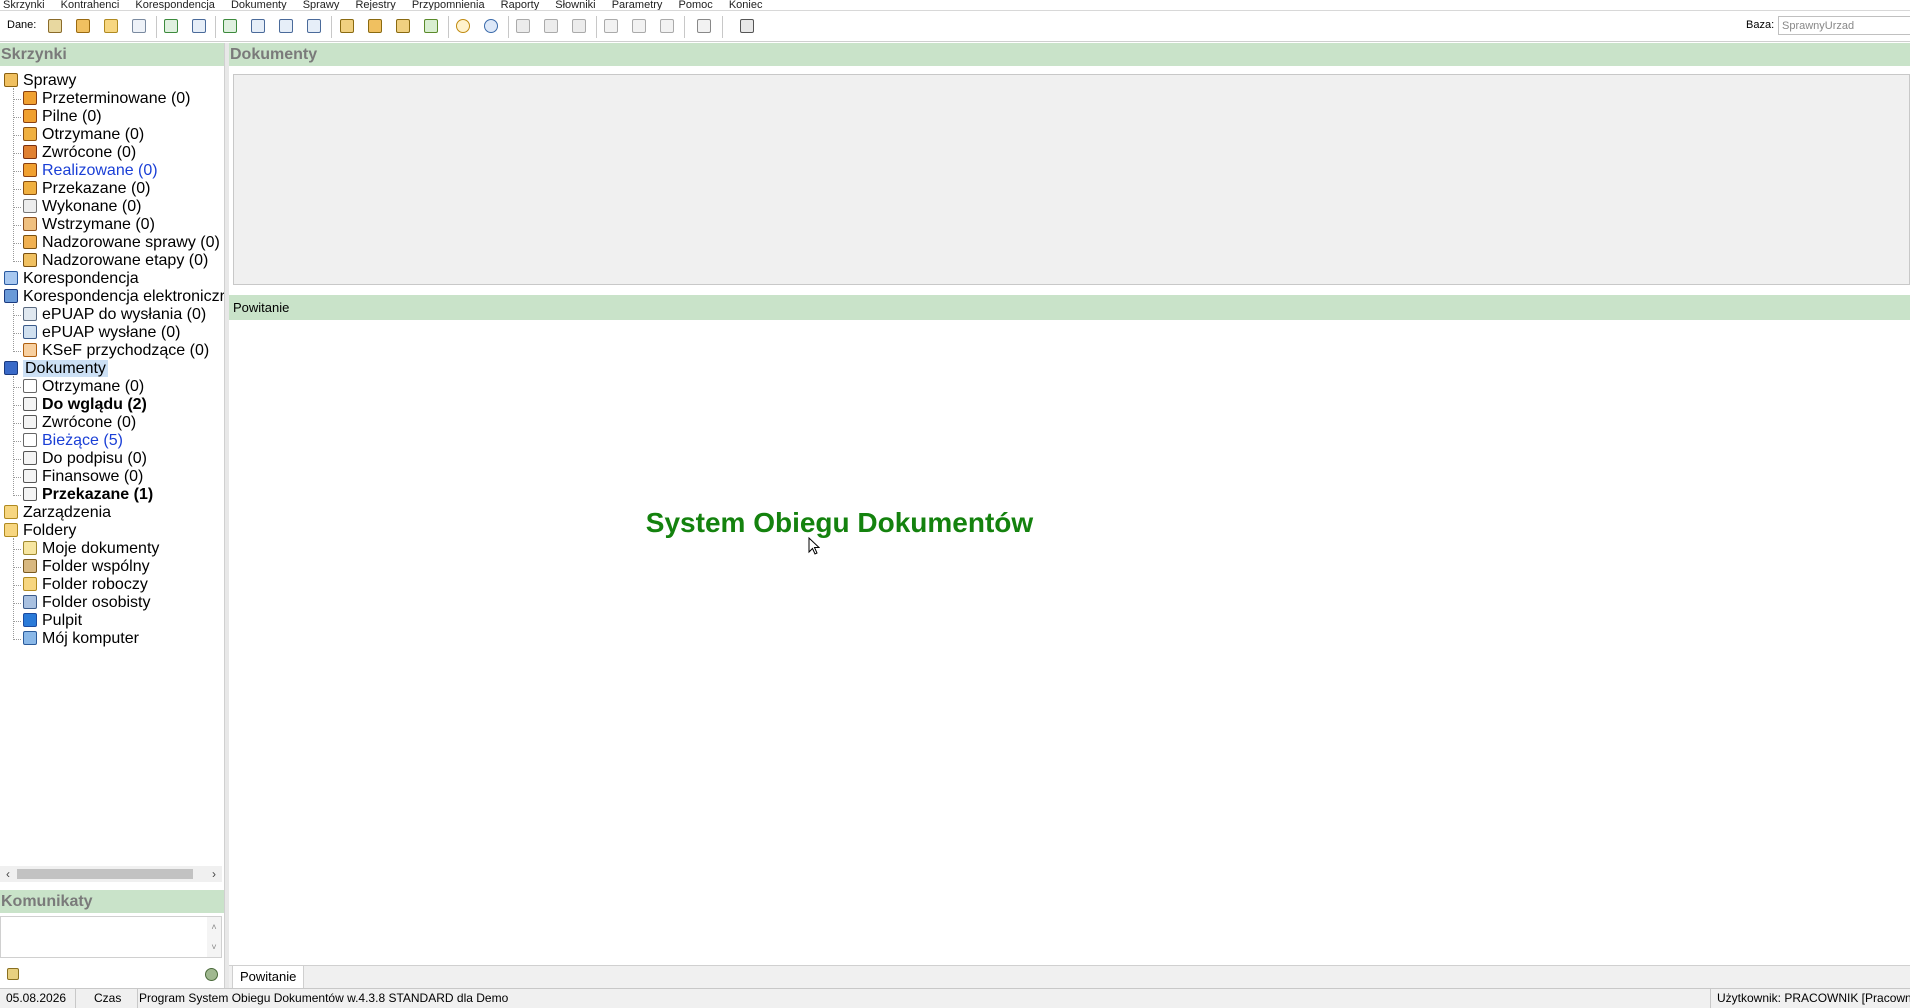 The height and width of the screenshot is (1008, 1910). I want to click on menu-skrzynki: Skrzynki, so click(24, 5).